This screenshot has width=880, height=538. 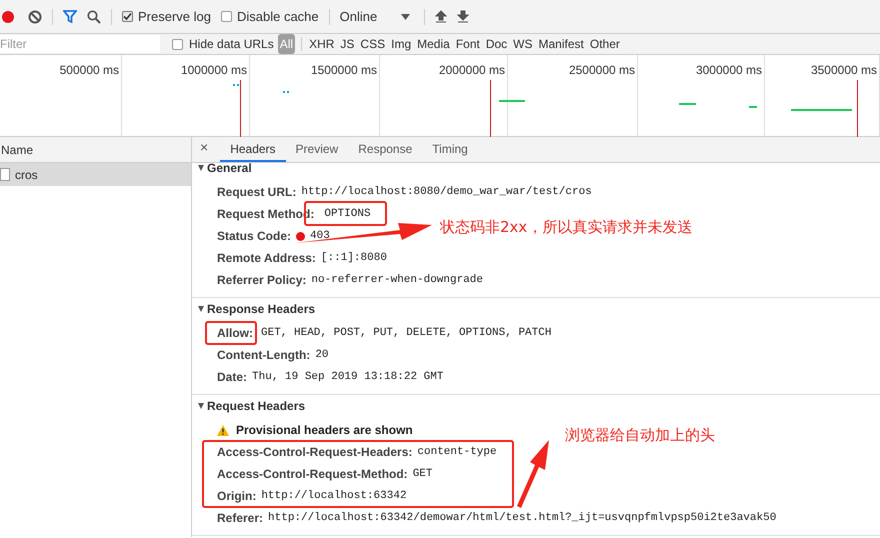 What do you see at coordinates (226, 16) in the screenshot?
I see `disable-cache-checkbox` at bounding box center [226, 16].